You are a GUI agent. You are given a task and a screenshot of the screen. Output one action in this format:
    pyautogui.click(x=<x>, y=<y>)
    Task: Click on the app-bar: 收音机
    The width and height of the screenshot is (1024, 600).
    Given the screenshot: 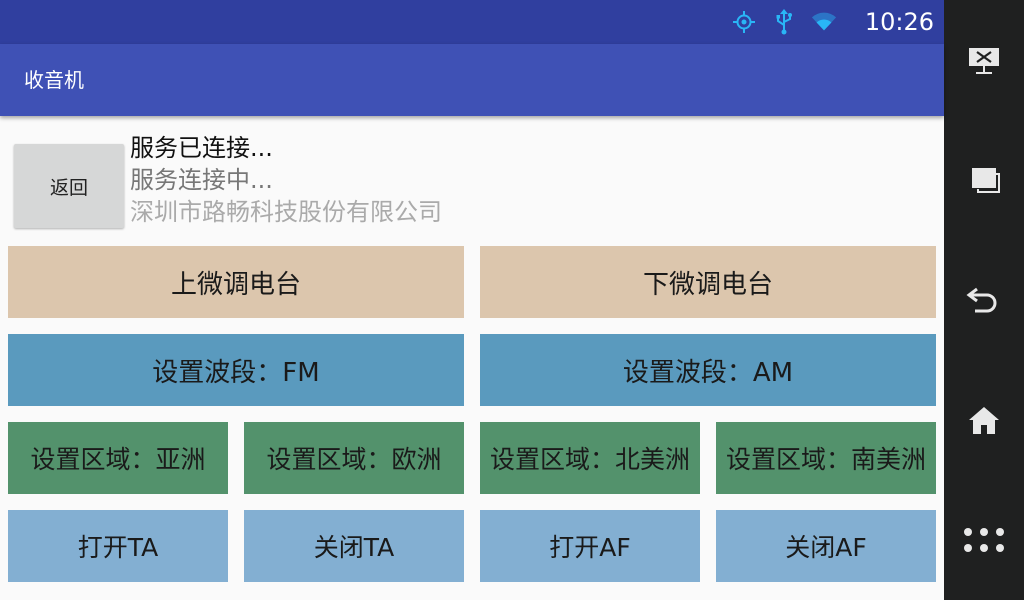 What is the action you would take?
    pyautogui.click(x=472, y=80)
    